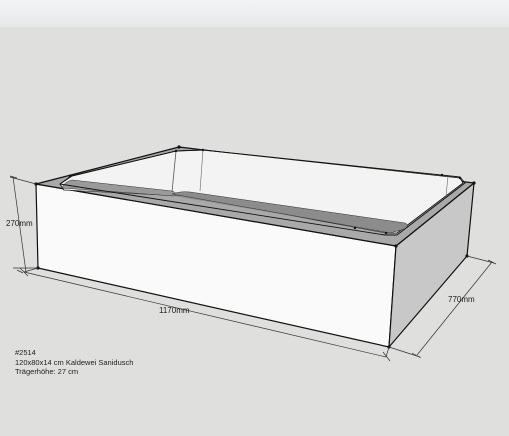  What do you see at coordinates (47, 371) in the screenshot?
I see `carrier-height: Trägerhöhe: 27 cm` at bounding box center [47, 371].